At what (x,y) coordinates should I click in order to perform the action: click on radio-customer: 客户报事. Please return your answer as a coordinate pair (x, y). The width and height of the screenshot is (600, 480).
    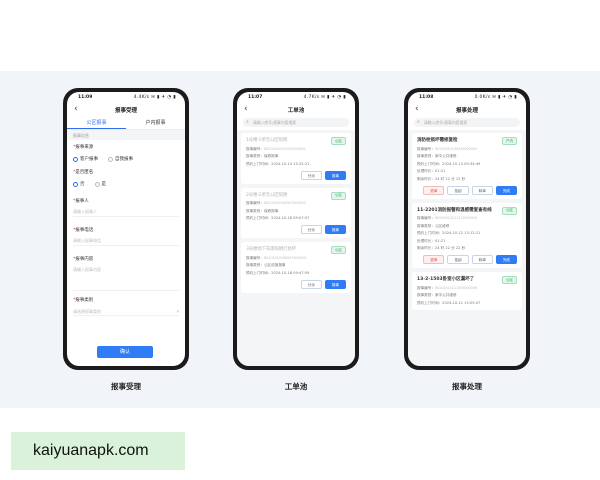
    Looking at the image, I should click on (85, 159).